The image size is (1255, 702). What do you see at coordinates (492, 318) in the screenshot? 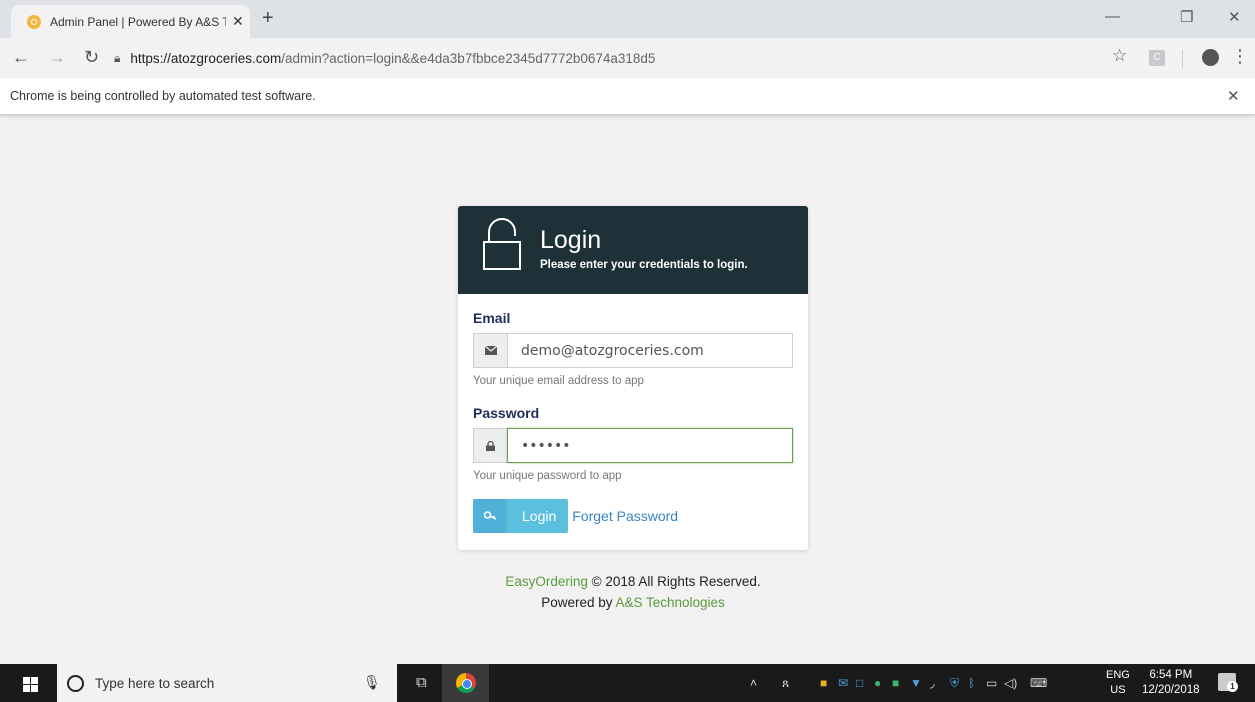
I see `email-label: Email` at bounding box center [492, 318].